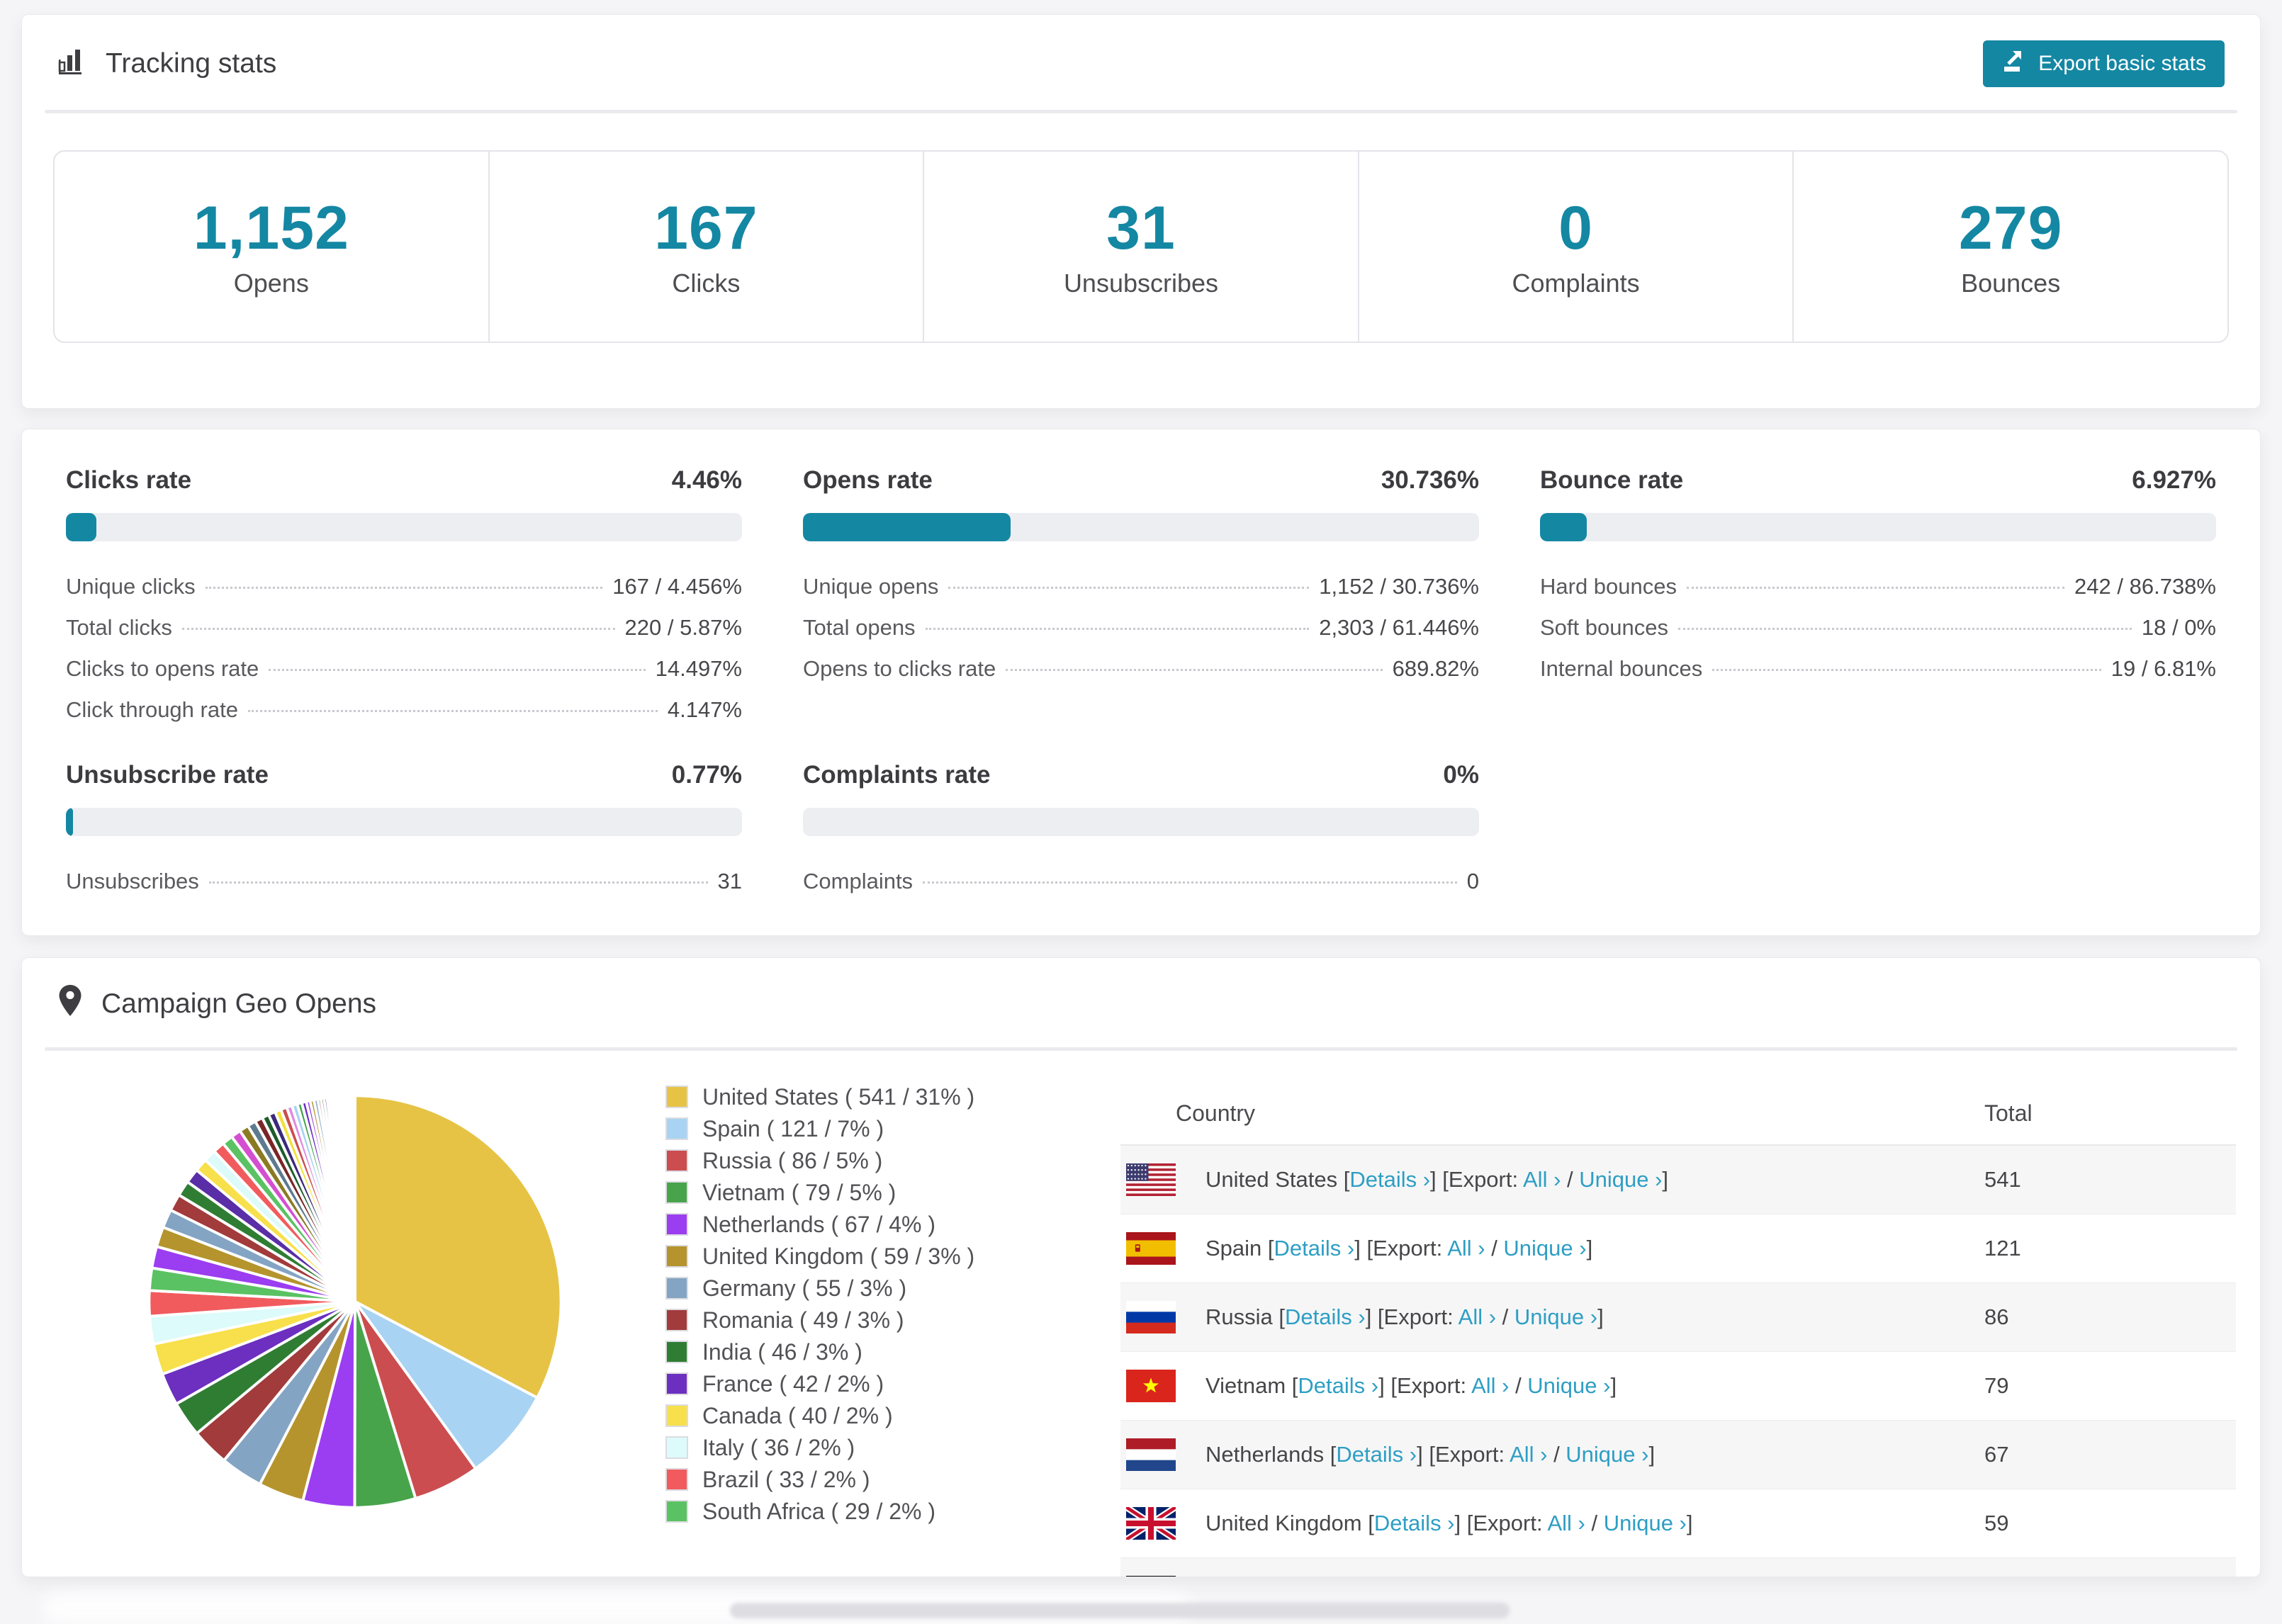 The width and height of the screenshot is (2282, 1624). What do you see at coordinates (1997, 1385) in the screenshot?
I see `country-total: 79` at bounding box center [1997, 1385].